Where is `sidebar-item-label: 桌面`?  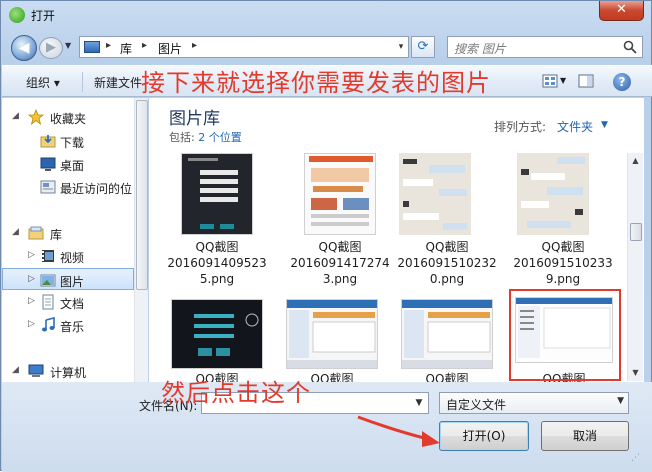 sidebar-item-label: 桌面 is located at coordinates (72, 166).